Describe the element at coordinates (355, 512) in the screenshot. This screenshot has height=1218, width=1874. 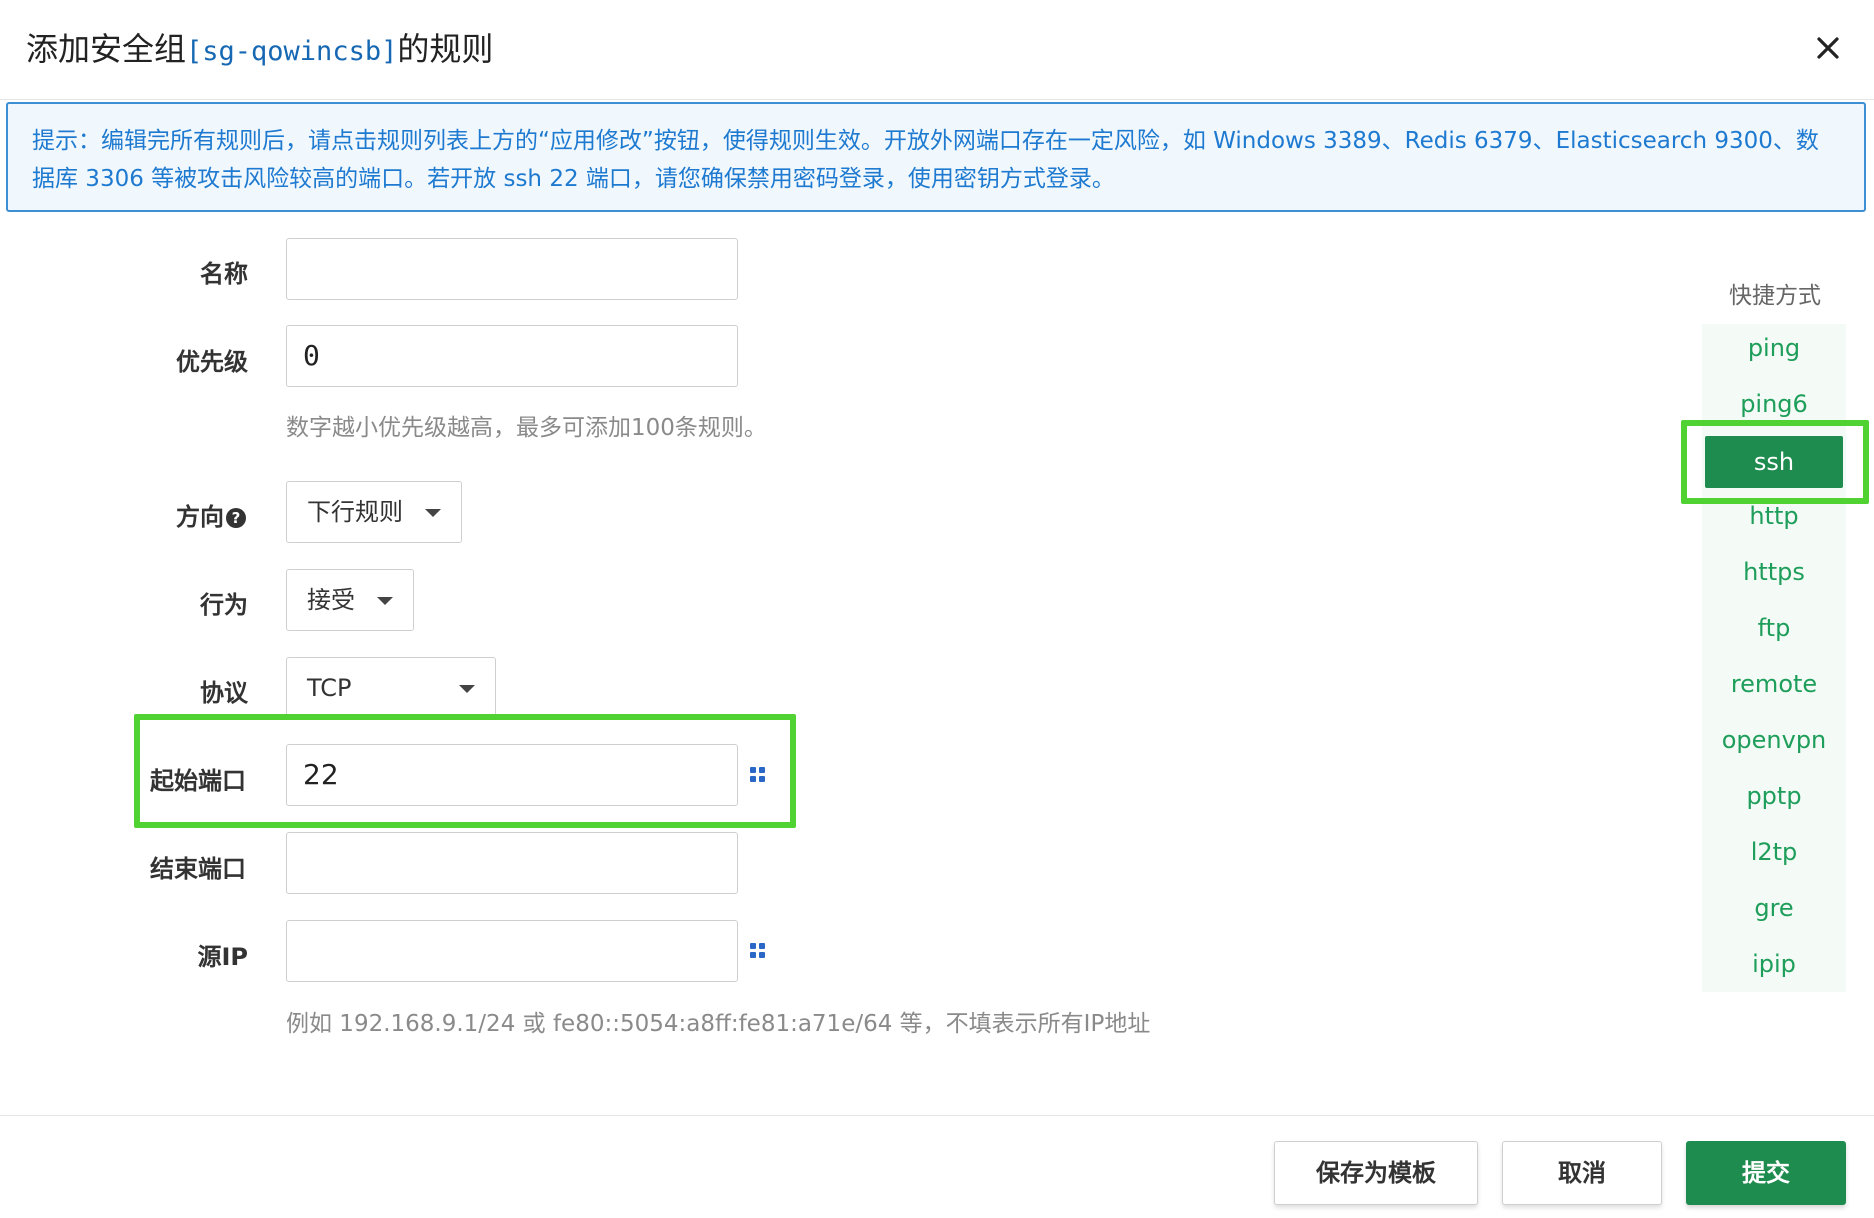
I see `direction-value: 下行规则` at that location.